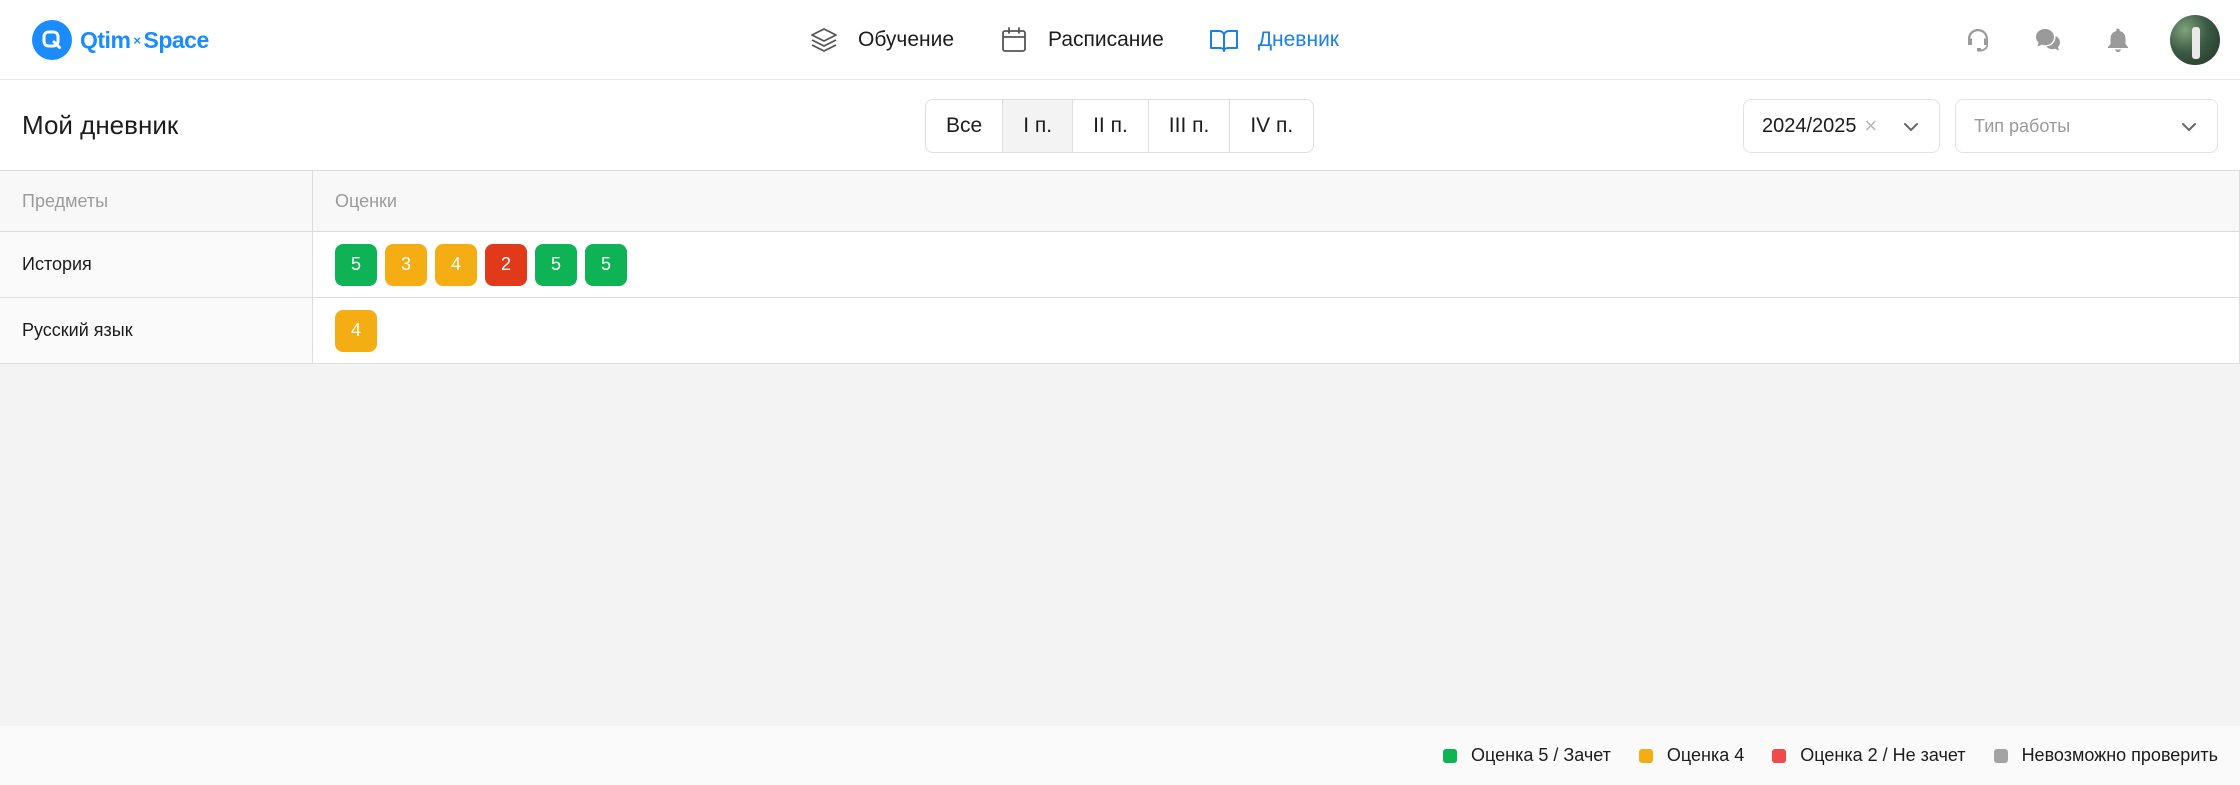 Image resolution: width=2240 pixels, height=785 pixels. What do you see at coordinates (1271, 126) in the screenshot?
I see `period-tab-4: IV п.` at bounding box center [1271, 126].